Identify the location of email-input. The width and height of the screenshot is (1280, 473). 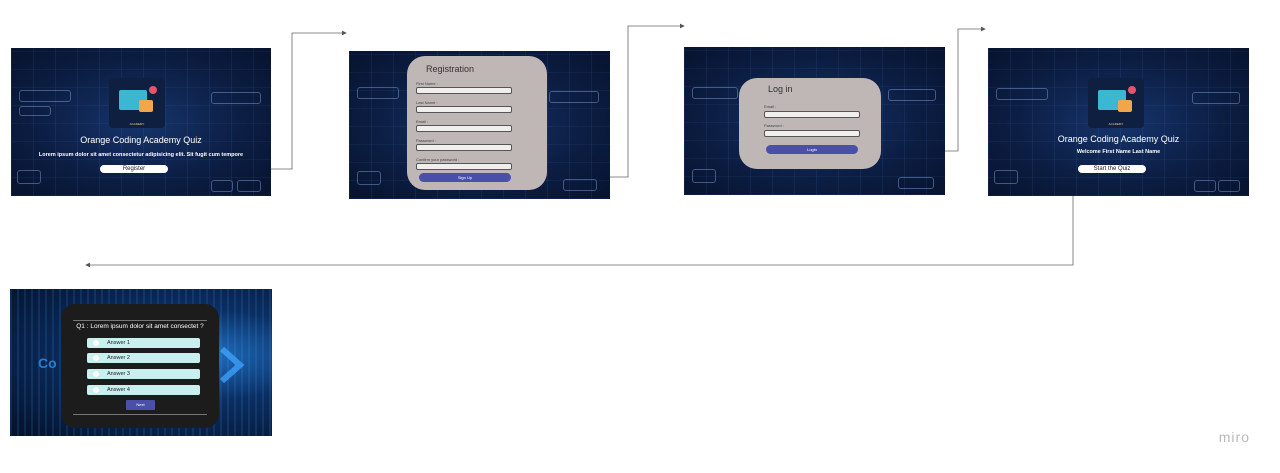
(464, 128).